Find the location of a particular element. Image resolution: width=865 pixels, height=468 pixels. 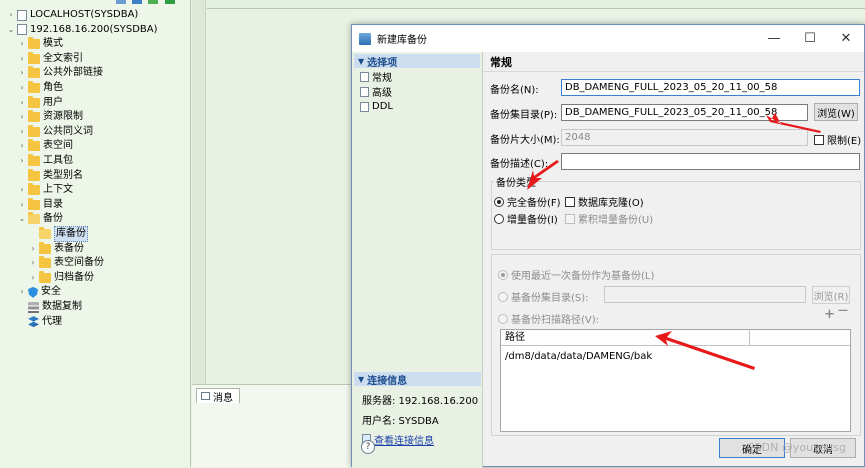

tree-node: › 工具包 is located at coordinates (45, 161).